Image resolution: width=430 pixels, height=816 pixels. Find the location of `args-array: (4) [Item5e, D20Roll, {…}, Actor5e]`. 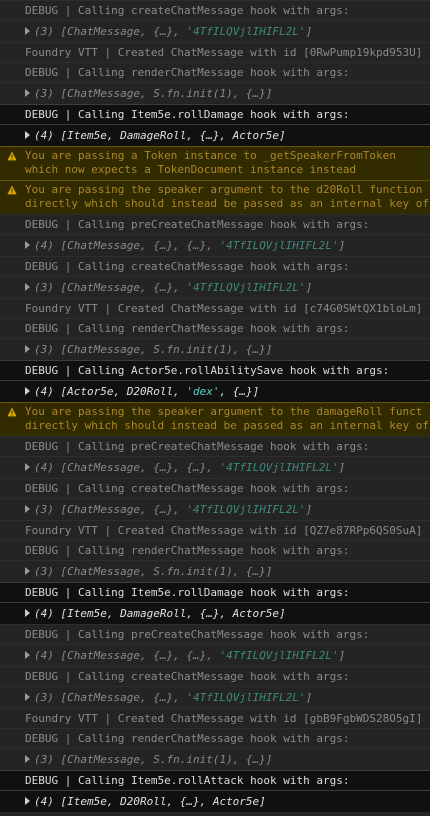

args-array: (4) [Item5e, D20Roll, {…}, Actor5e] is located at coordinates (150, 801).